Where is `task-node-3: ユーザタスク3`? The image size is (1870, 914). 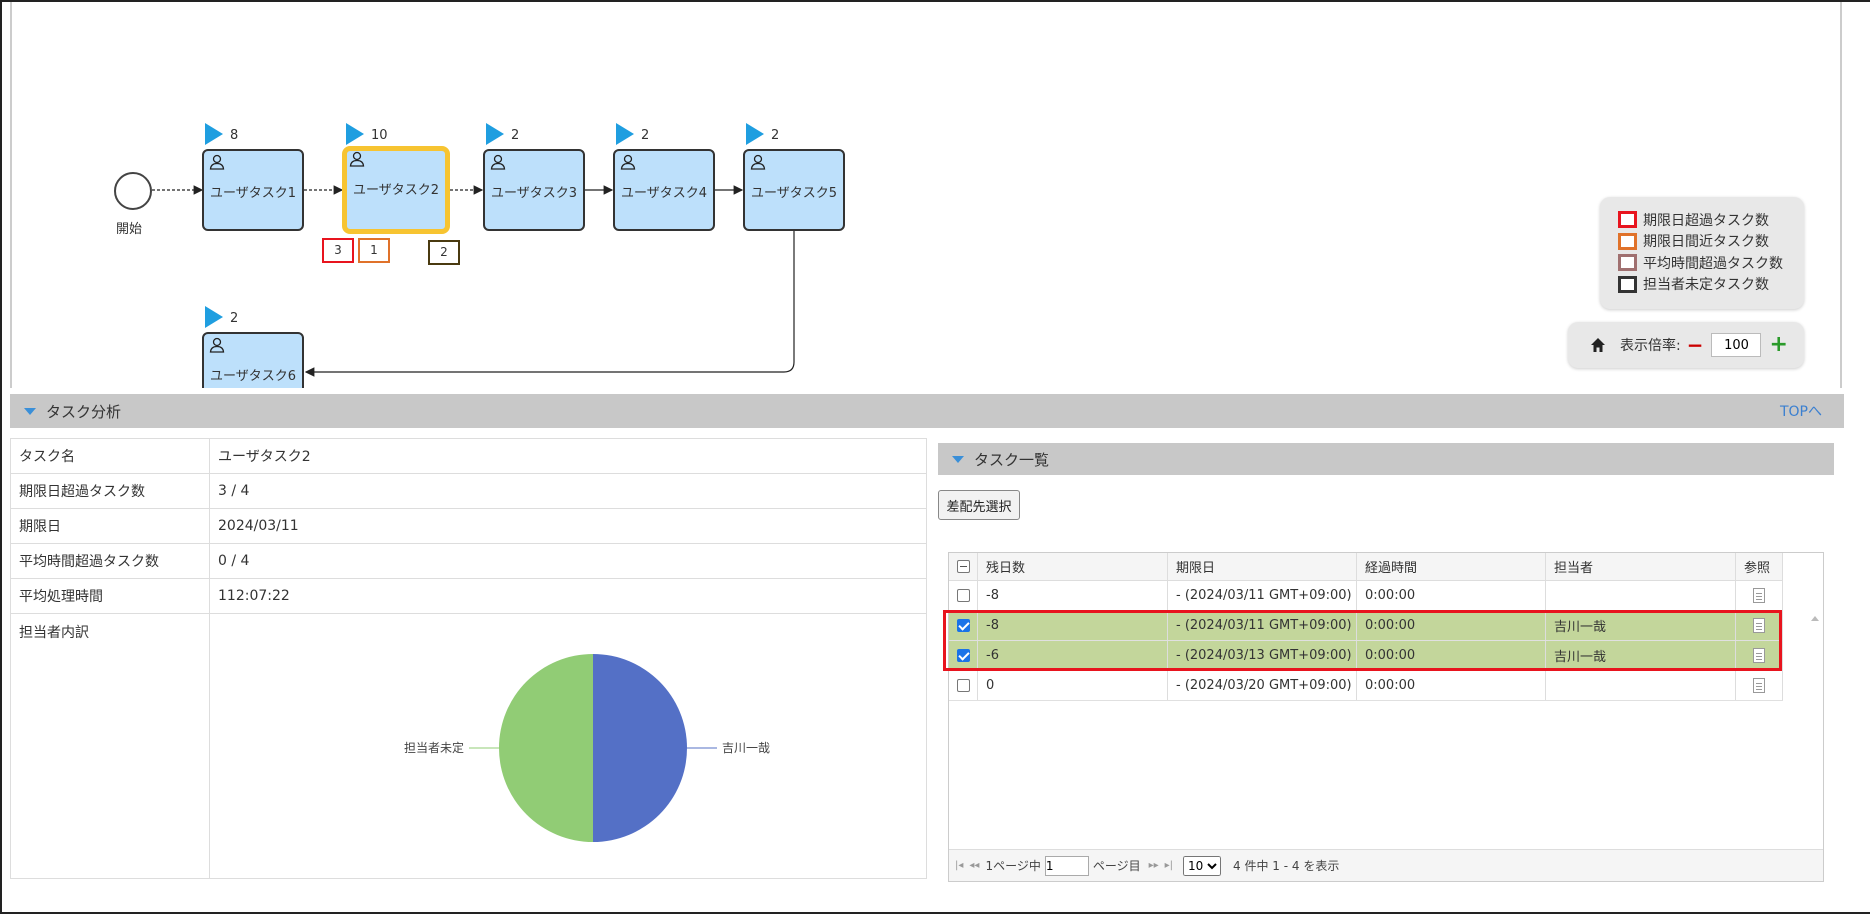
task-node-3: ユーザタスク3 is located at coordinates (534, 190).